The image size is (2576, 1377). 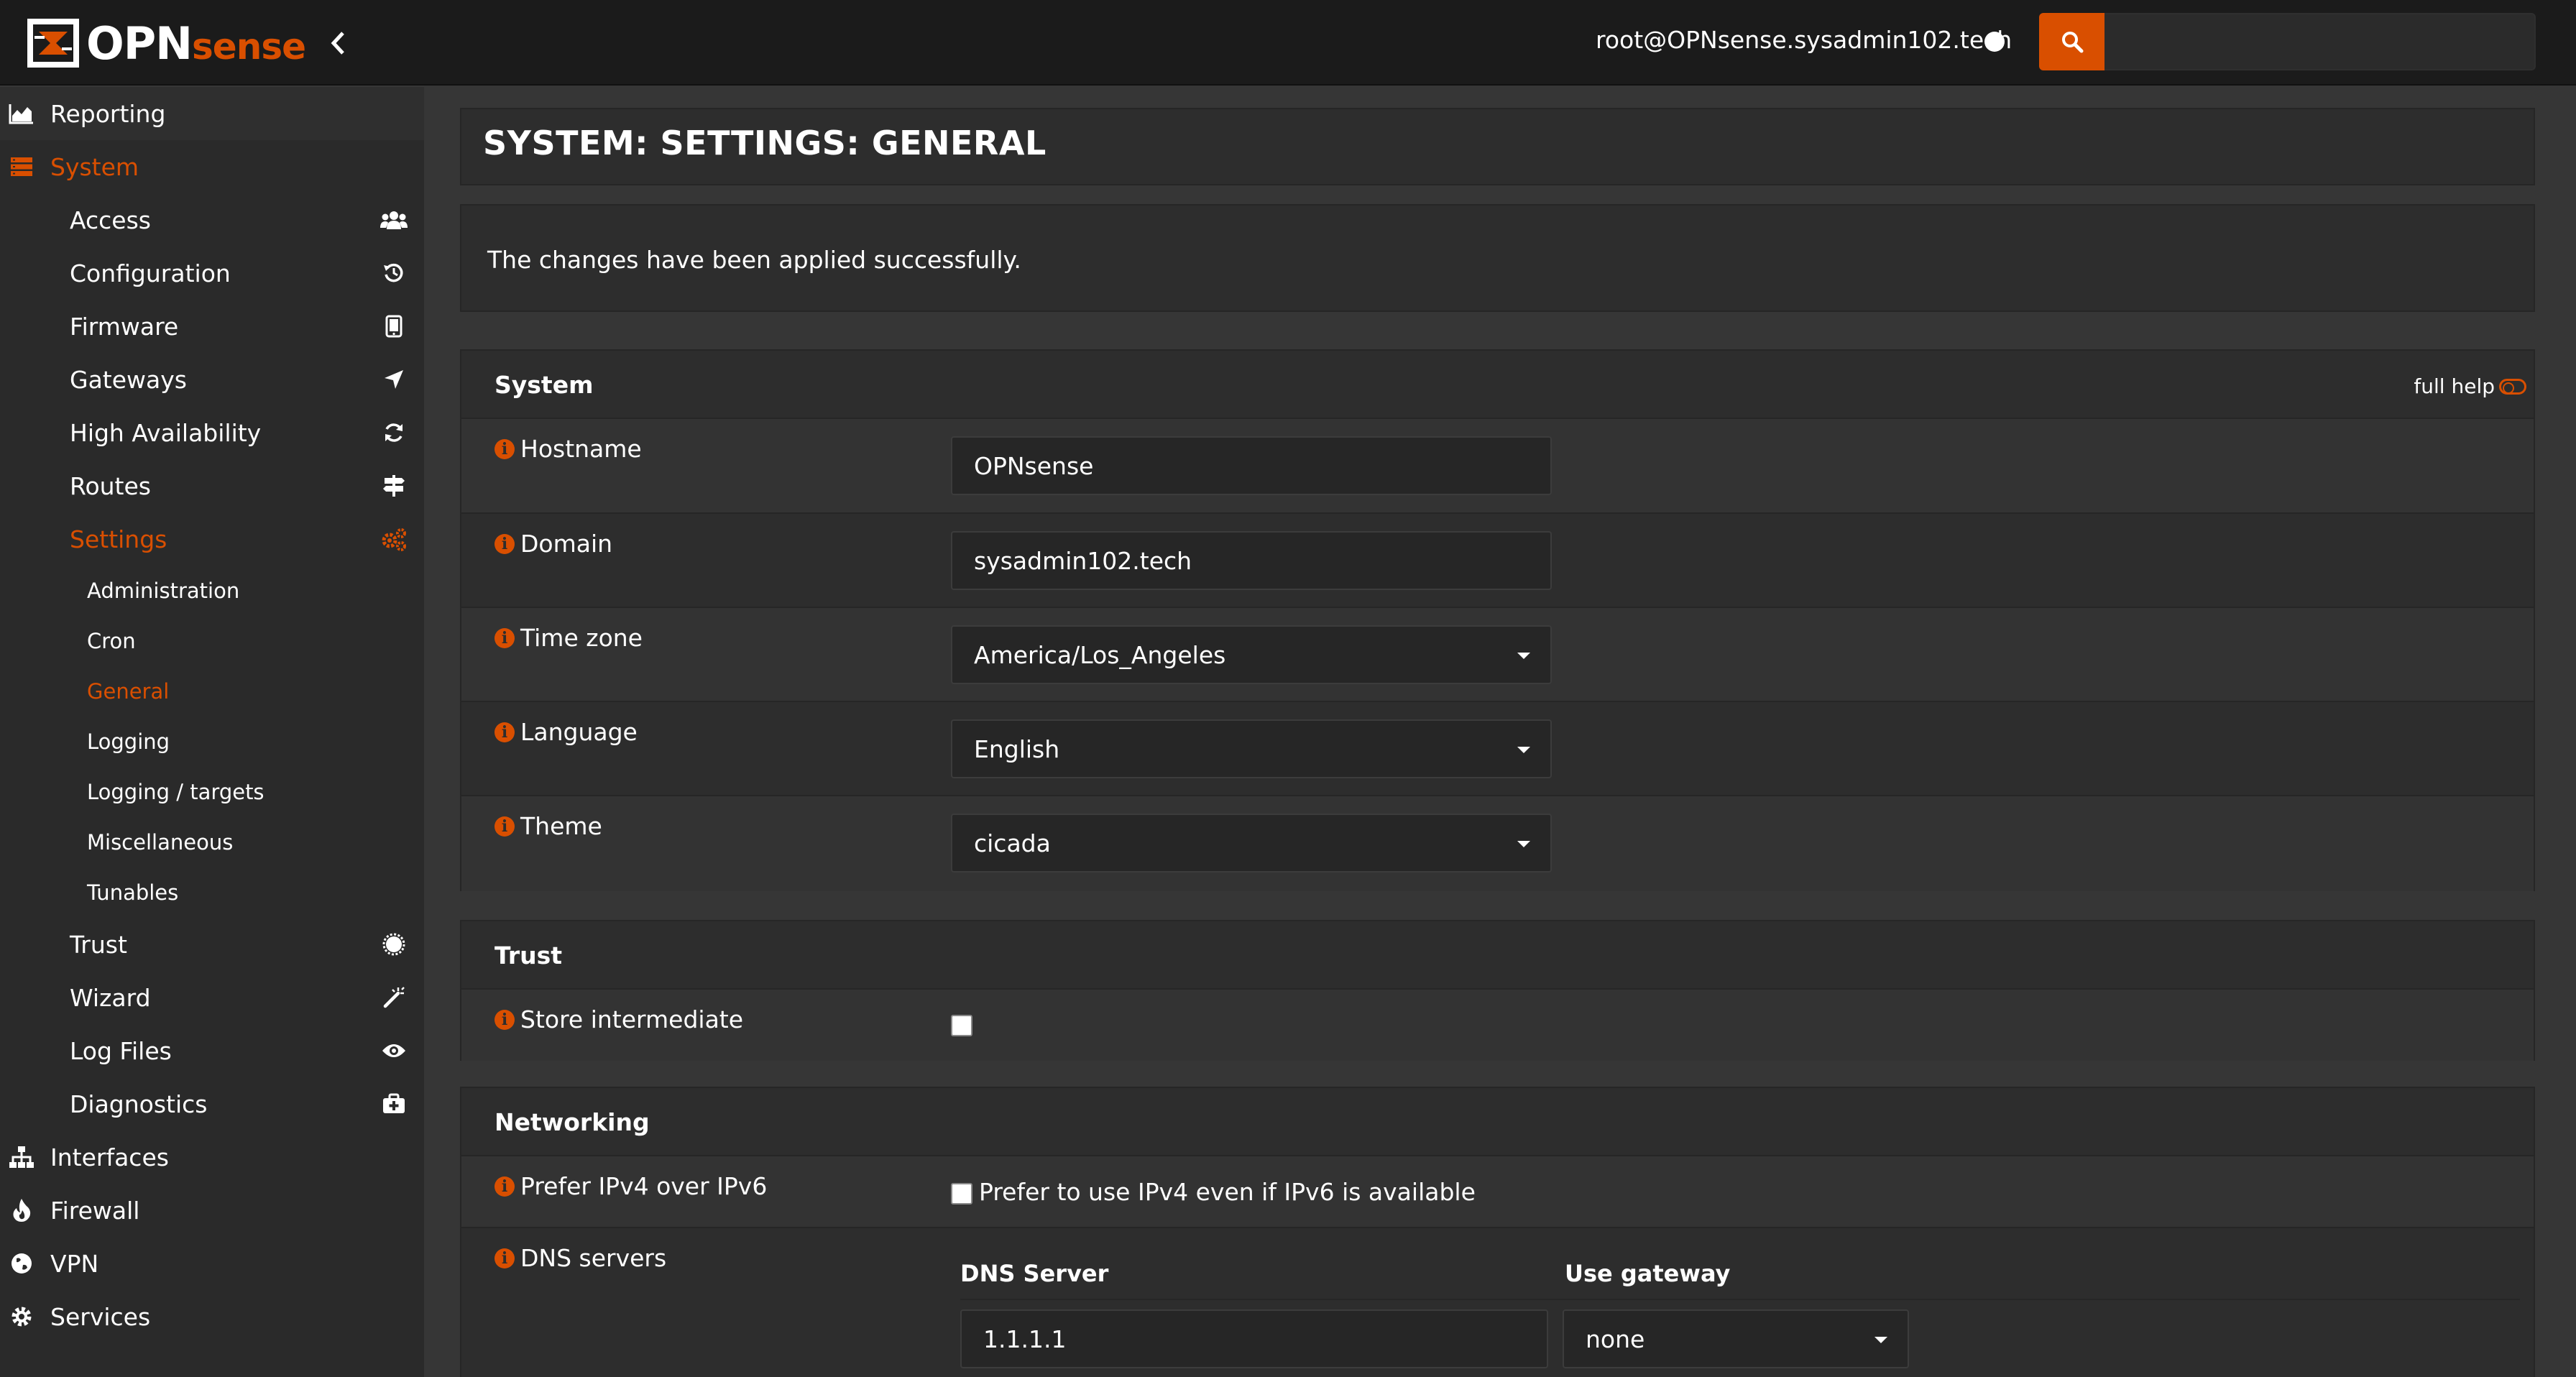 What do you see at coordinates (2071, 41) in the screenshot?
I see `search-button` at bounding box center [2071, 41].